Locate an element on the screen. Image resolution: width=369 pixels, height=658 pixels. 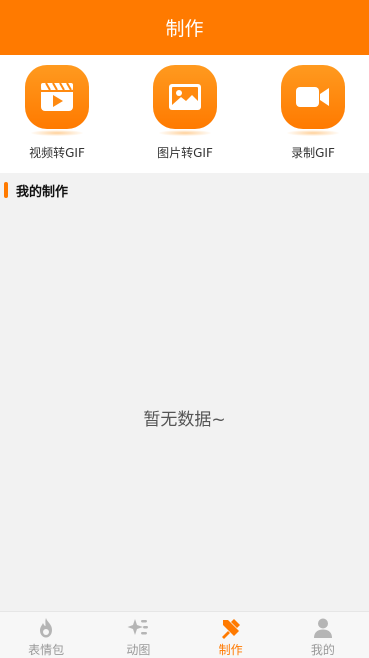
tab-emoji: 表情包 is located at coordinates (46, 635).